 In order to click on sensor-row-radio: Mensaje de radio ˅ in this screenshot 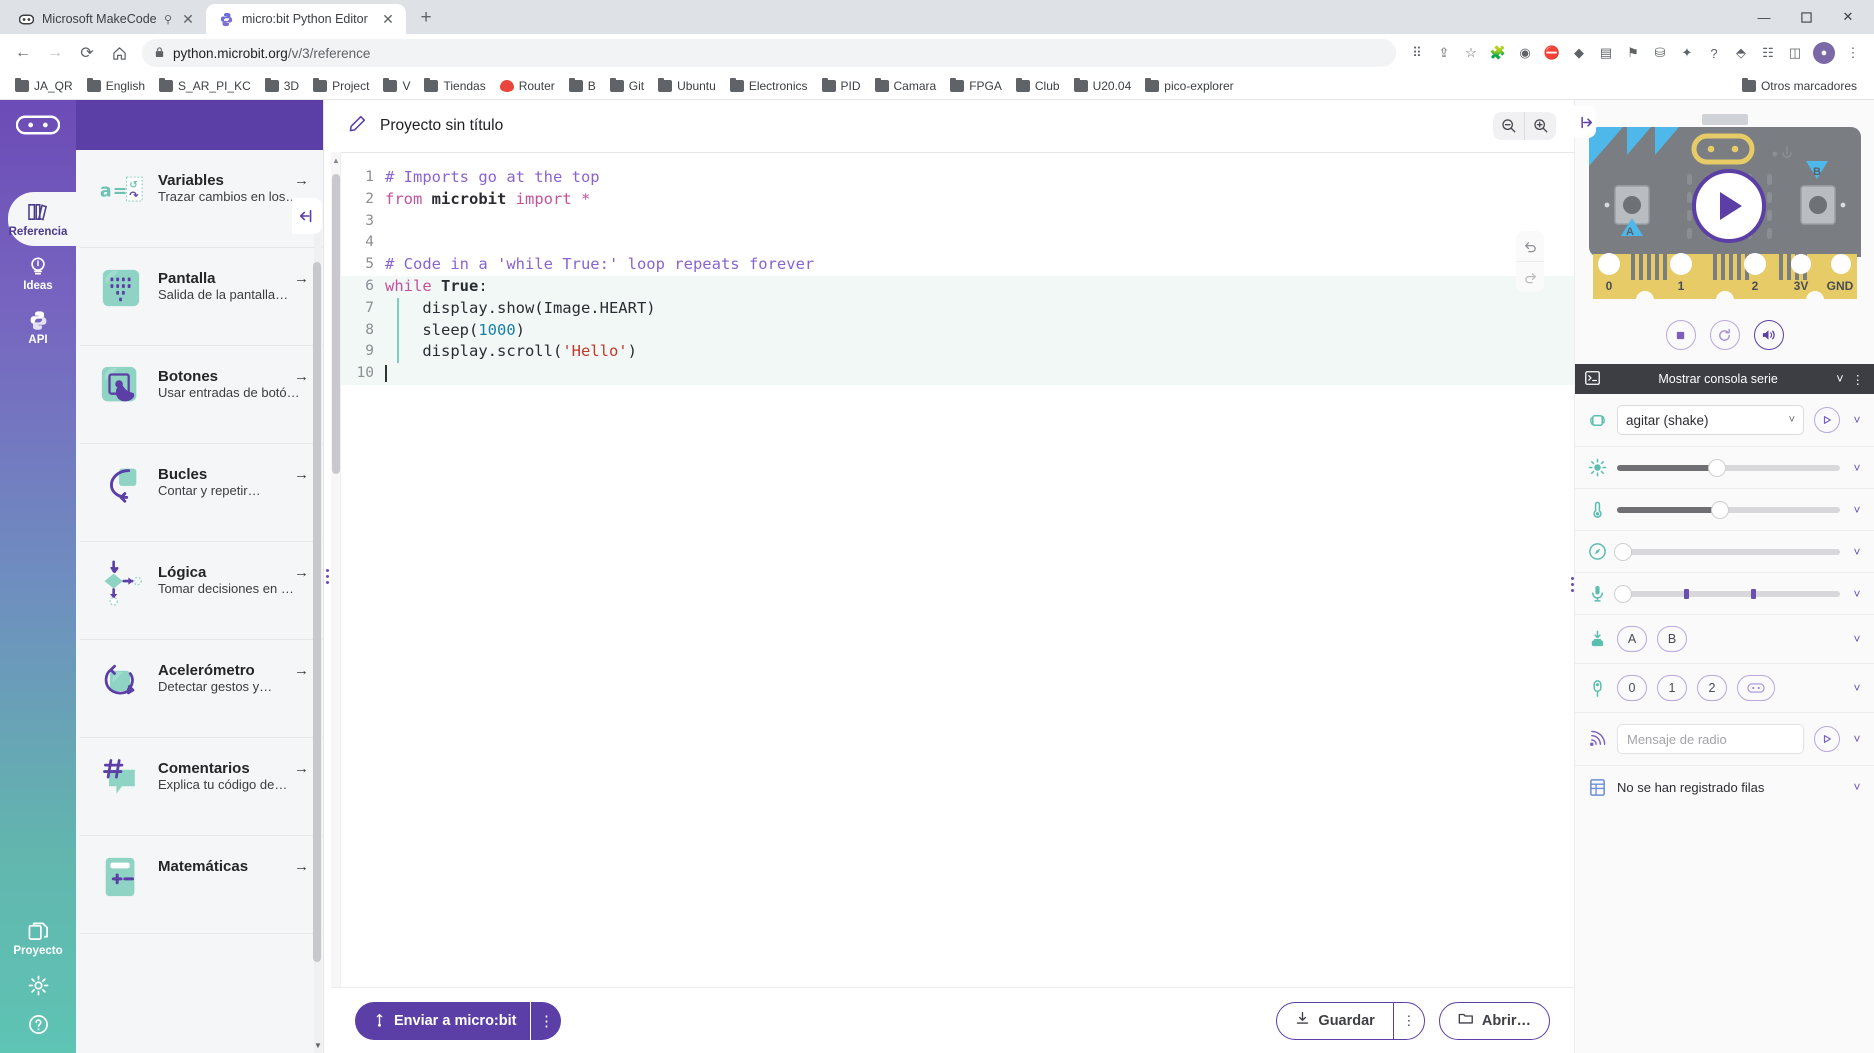, I will do `click(1724, 739)`.